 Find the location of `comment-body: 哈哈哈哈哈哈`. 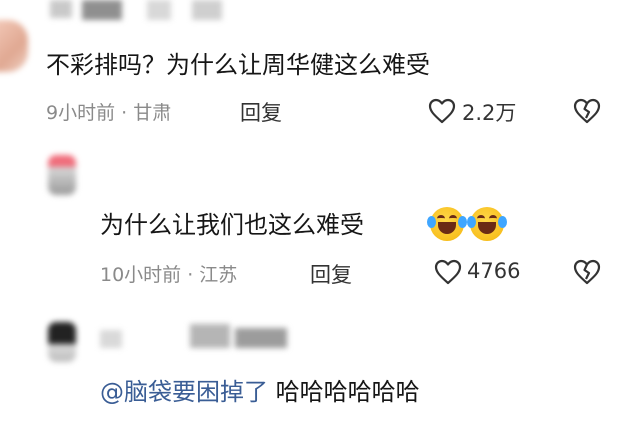

comment-body: 哈哈哈哈哈哈 is located at coordinates (344, 392).